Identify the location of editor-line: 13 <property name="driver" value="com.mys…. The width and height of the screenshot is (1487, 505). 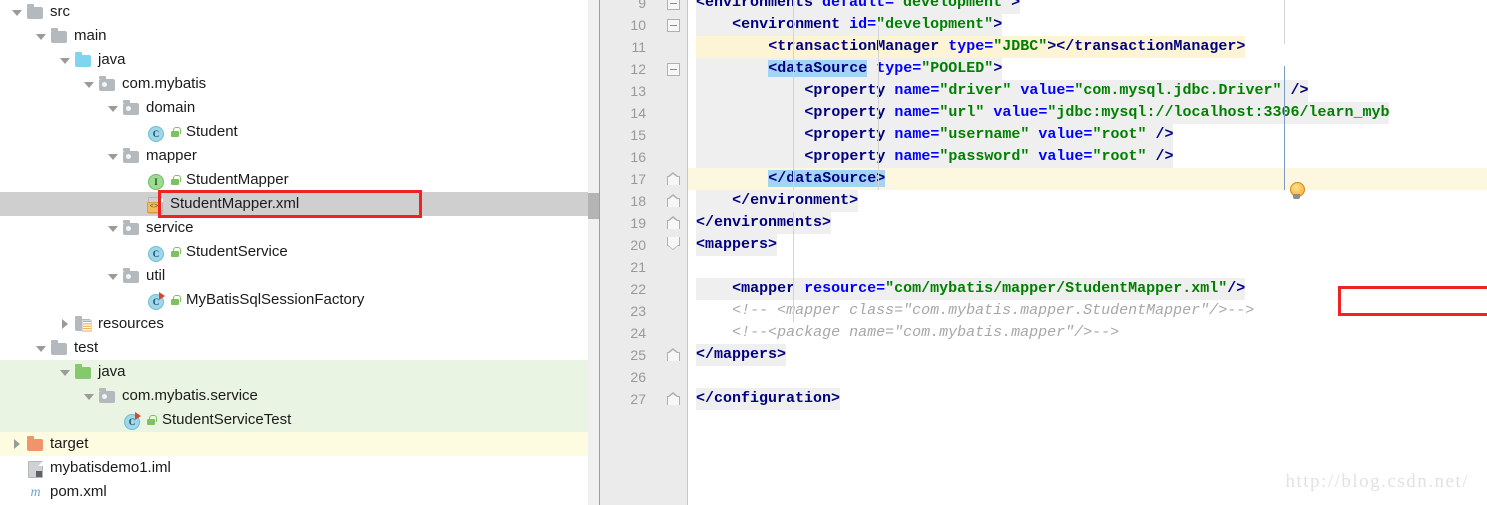
(1043, 91).